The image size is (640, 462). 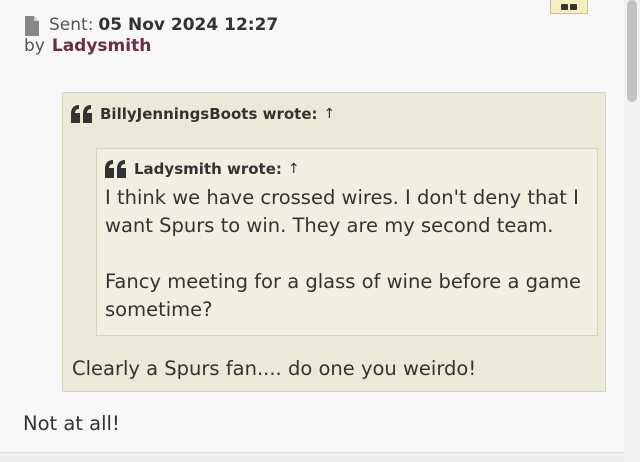 I want to click on post-meta: Sent: 05 Nov 2024 12:27 by Ladysmith, so click(x=151, y=36).